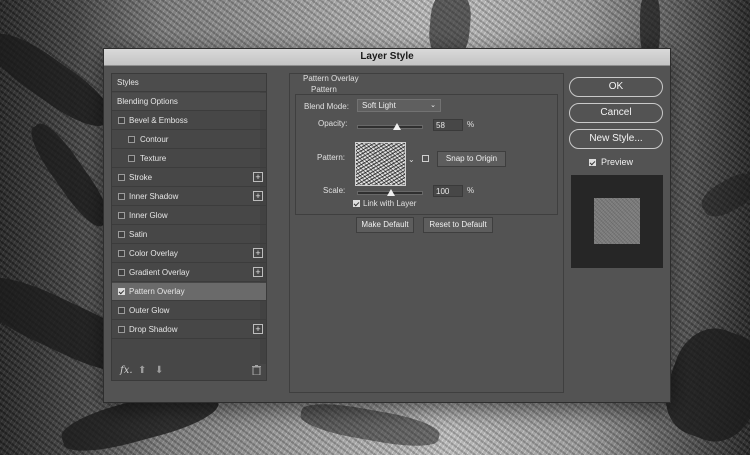 The height and width of the screenshot is (455, 750). I want to click on scale-input: 100, so click(448, 191).